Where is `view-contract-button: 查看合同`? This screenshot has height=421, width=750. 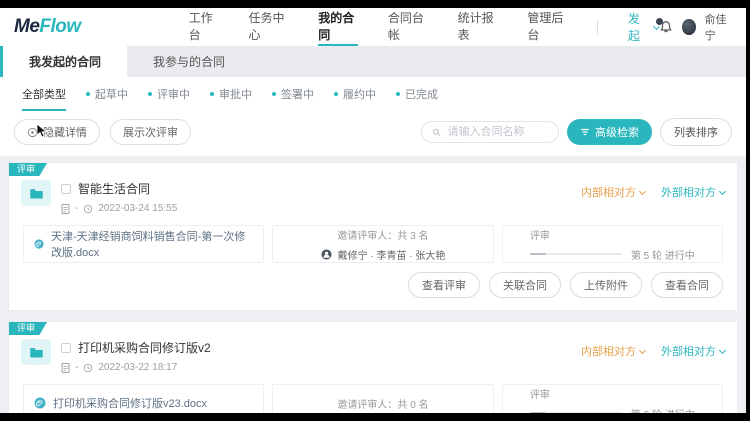 view-contract-button: 查看合同 is located at coordinates (687, 285).